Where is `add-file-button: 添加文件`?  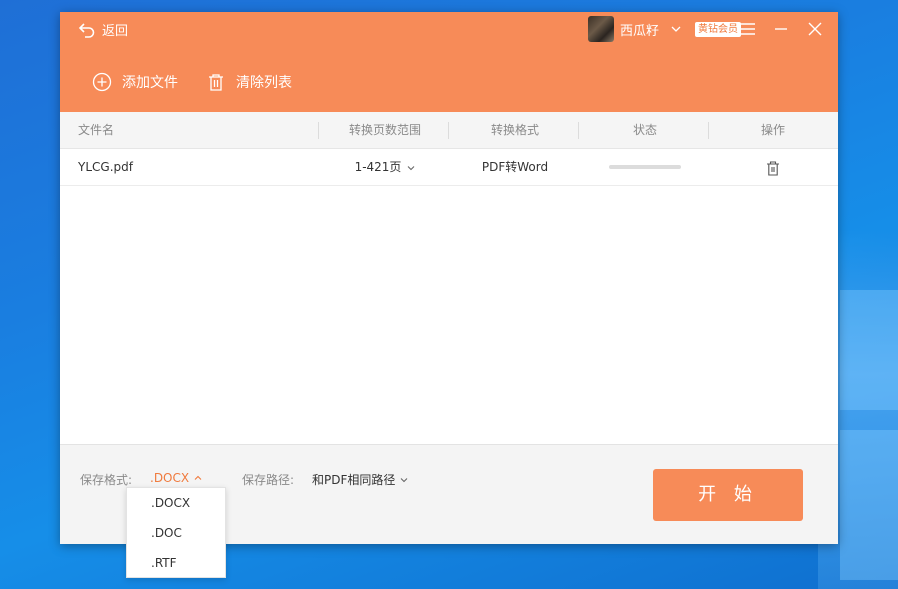
add-file-button: 添加文件 is located at coordinates (135, 82).